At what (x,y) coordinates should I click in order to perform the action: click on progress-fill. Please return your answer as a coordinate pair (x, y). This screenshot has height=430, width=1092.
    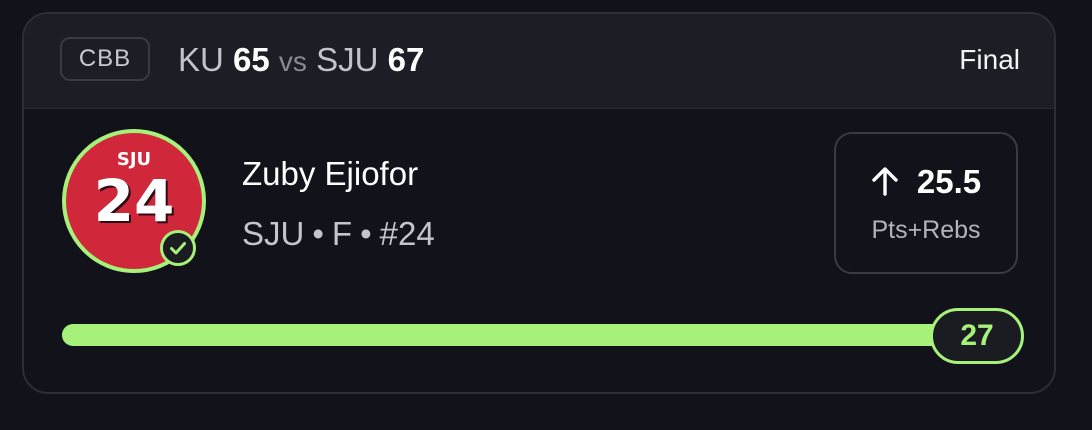
    Looking at the image, I should click on (542, 335).